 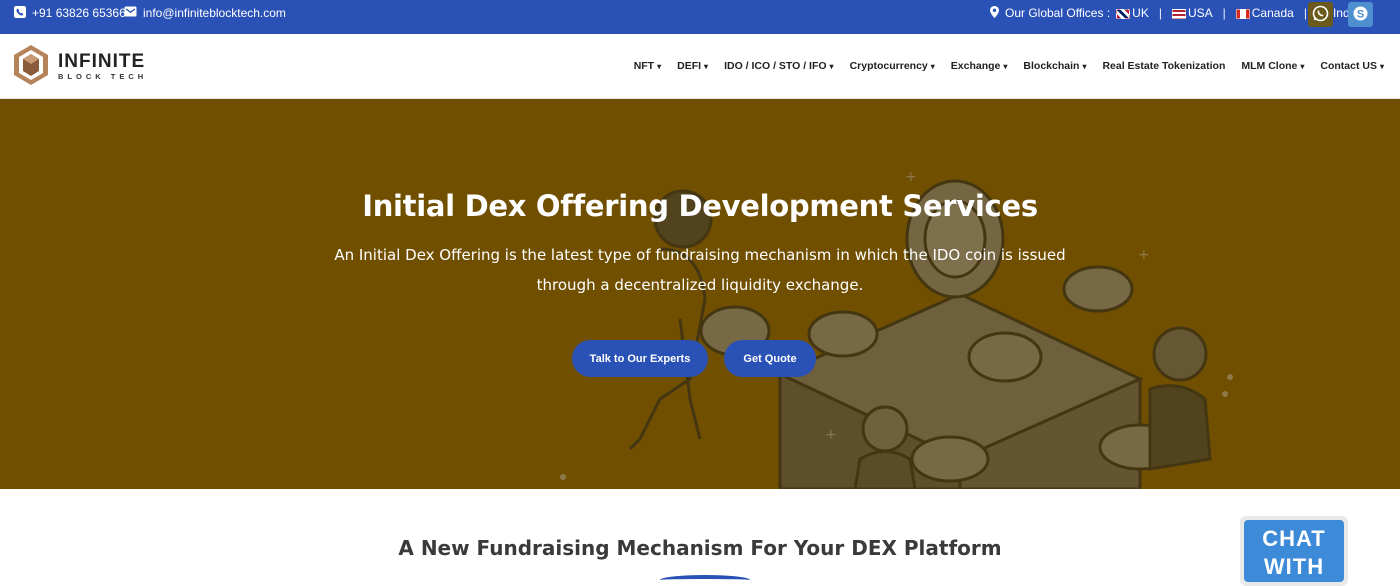 I want to click on skype-button: S, so click(x=1360, y=14).